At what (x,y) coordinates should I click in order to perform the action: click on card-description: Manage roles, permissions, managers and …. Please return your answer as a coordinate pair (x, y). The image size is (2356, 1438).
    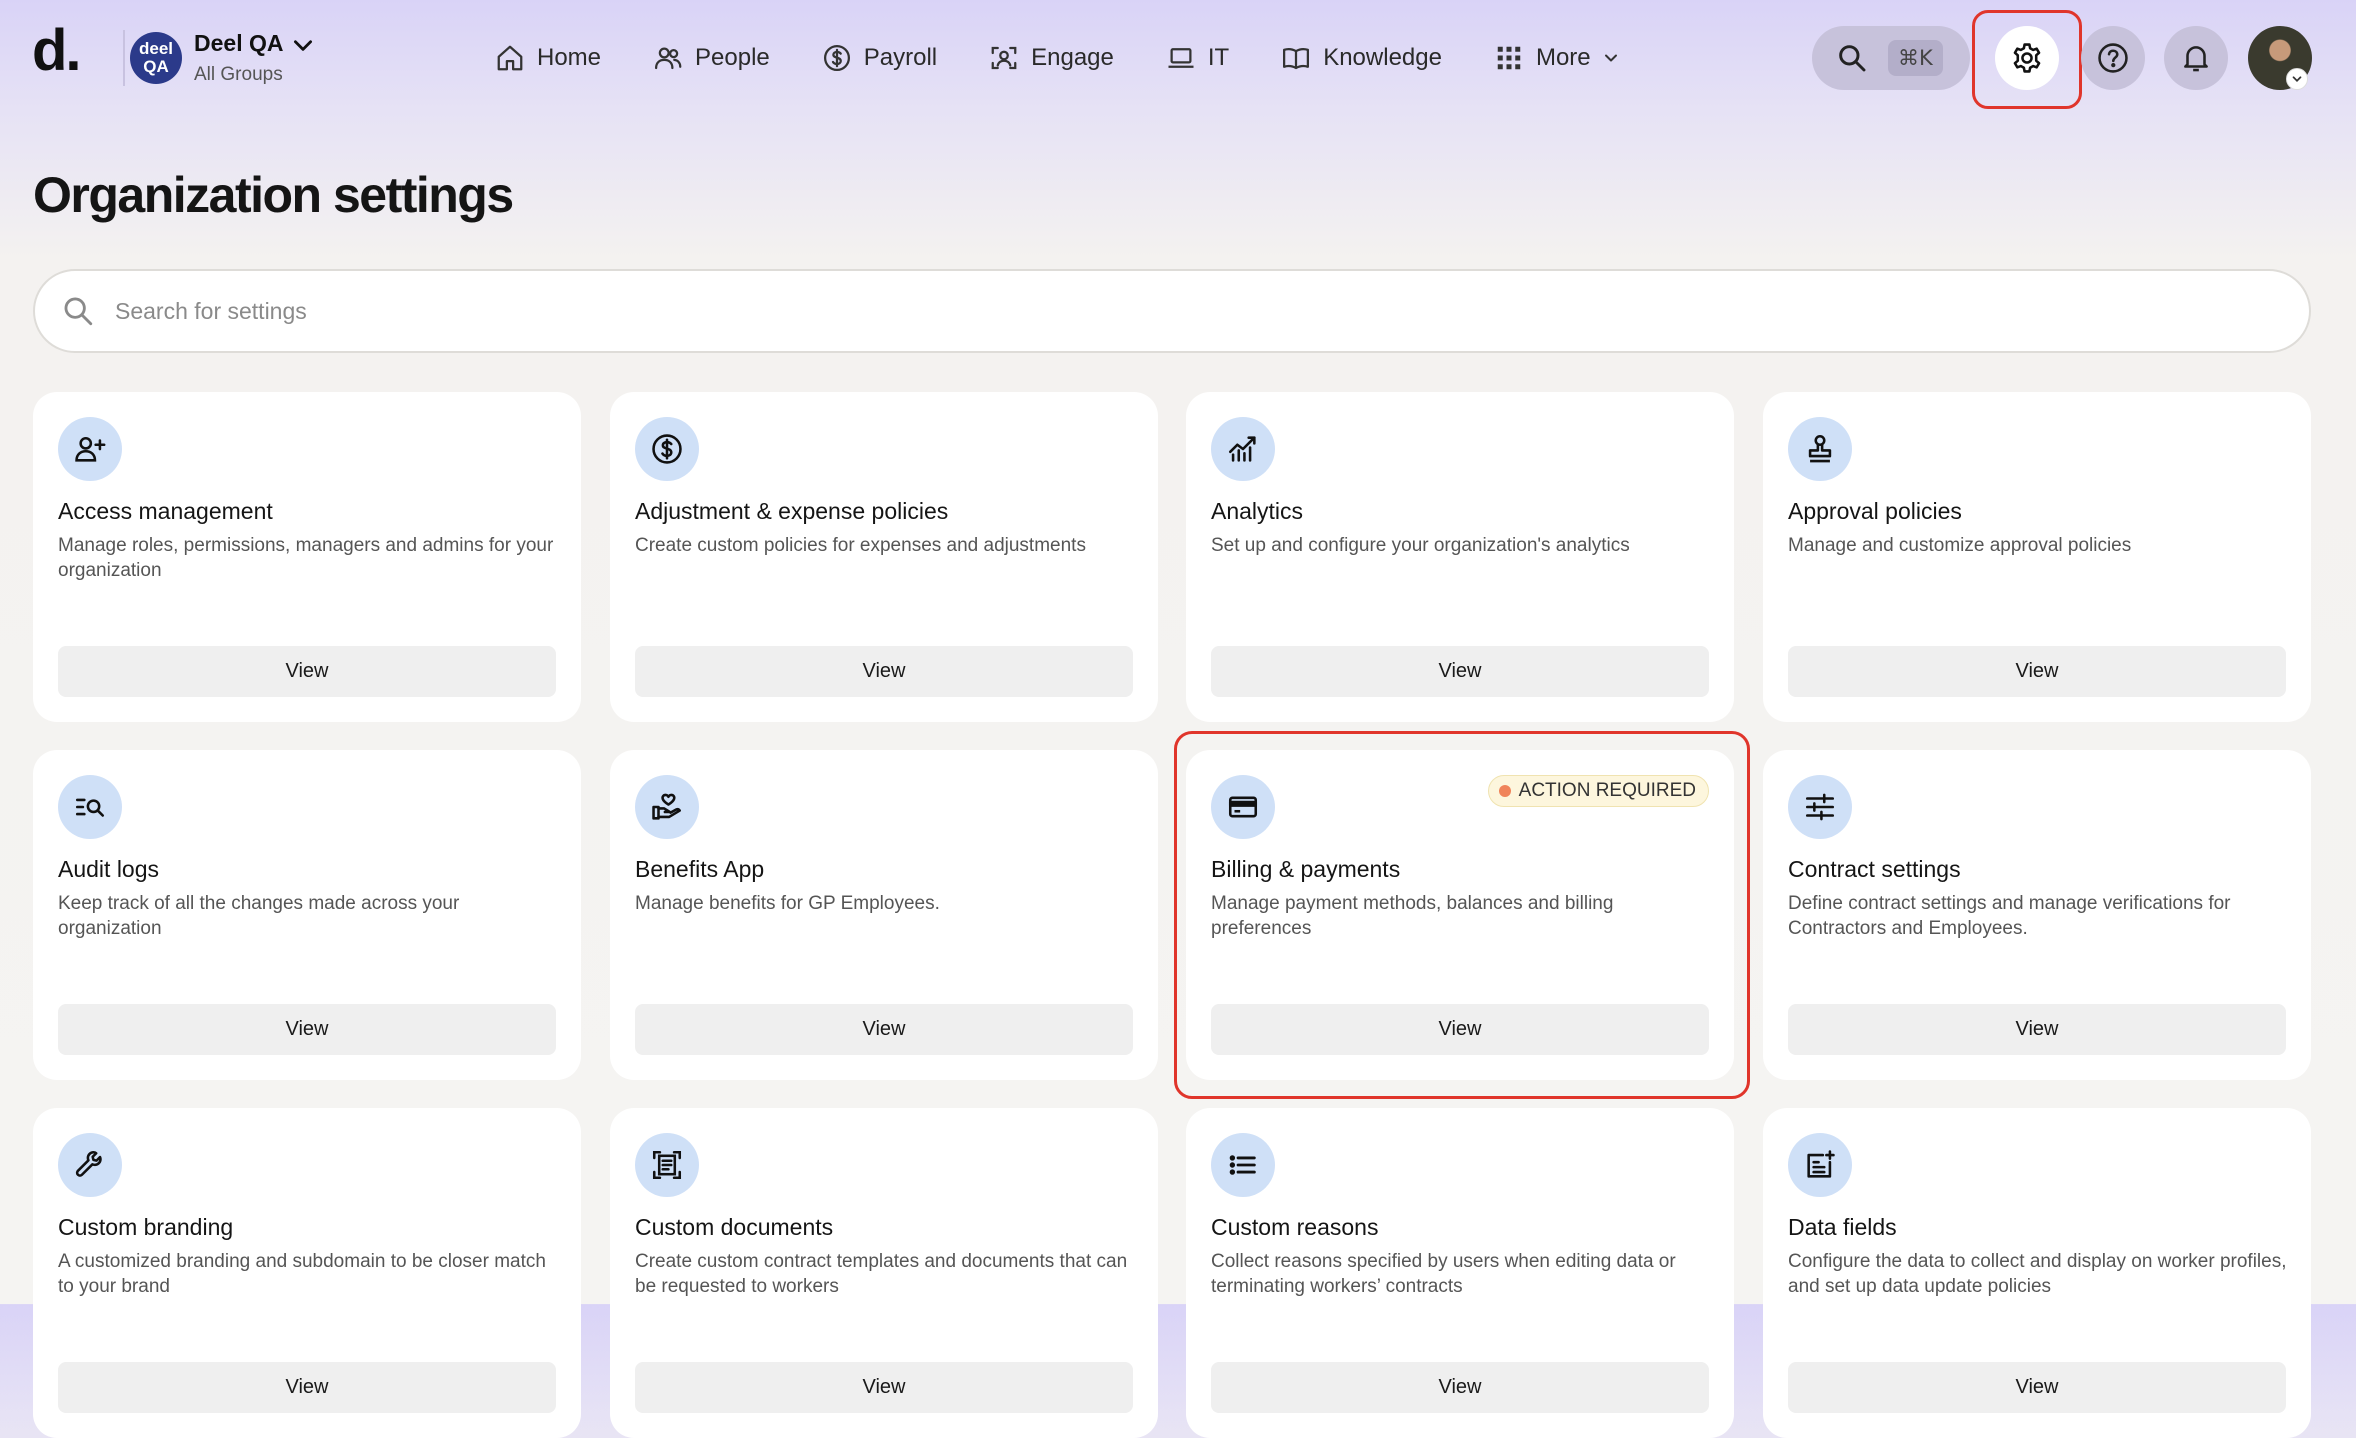
    Looking at the image, I should click on (306, 558).